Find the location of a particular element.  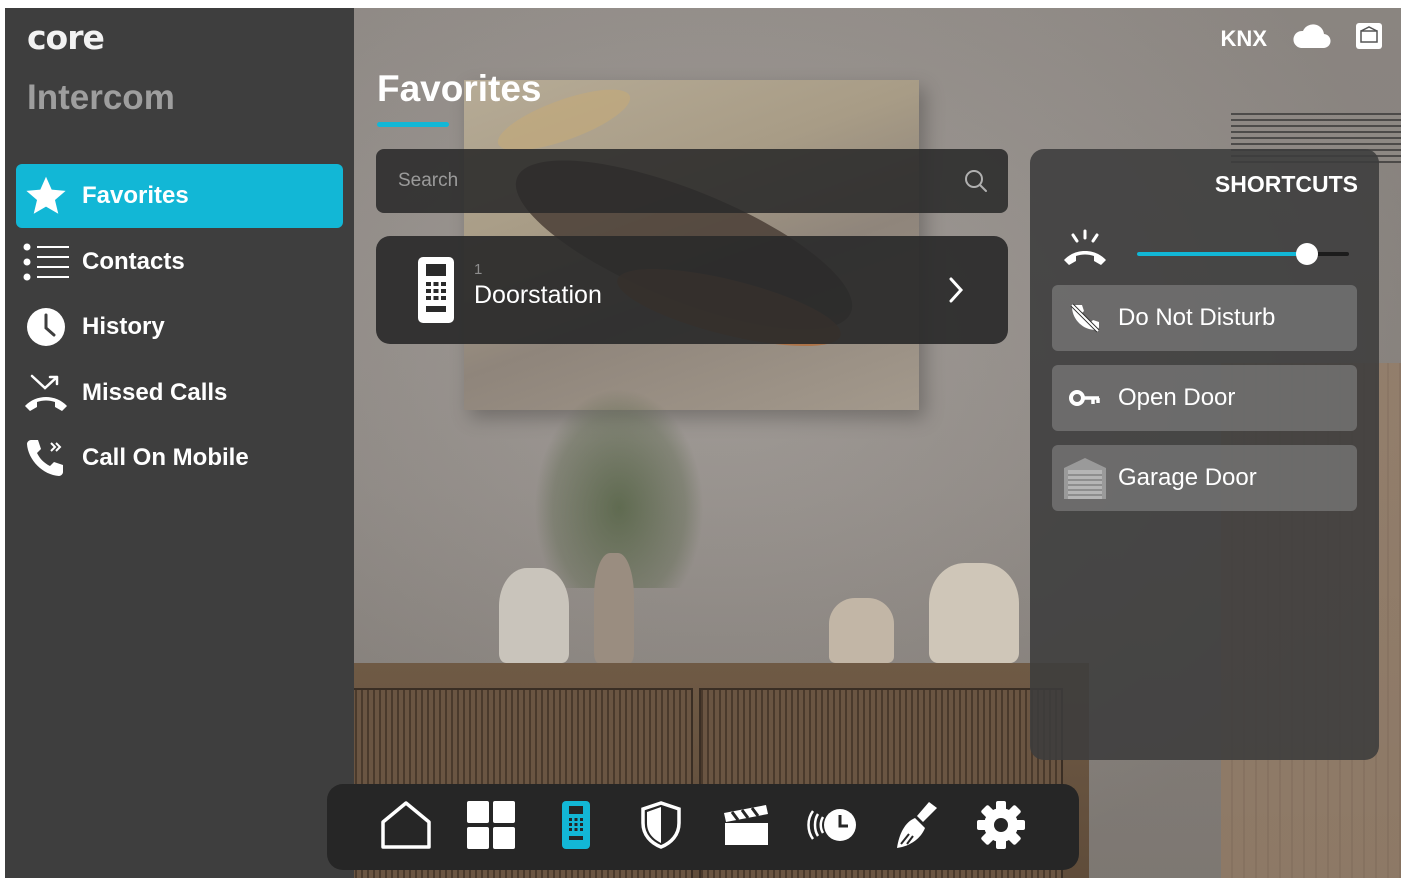

favorite-item-doorstation: 1 Doorstation is located at coordinates (692, 290).